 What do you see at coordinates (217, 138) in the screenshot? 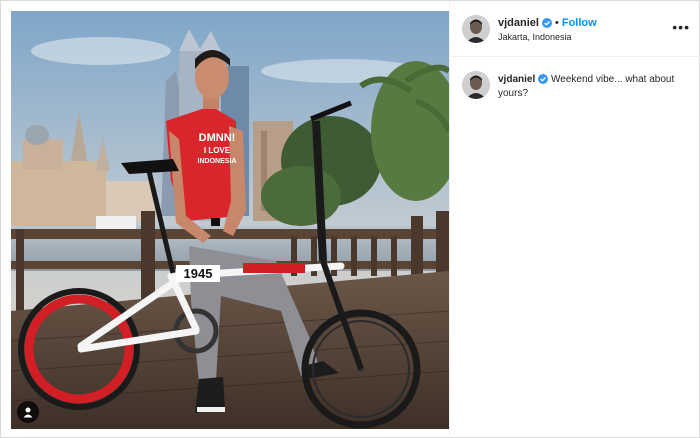
I see `shirt-text-line1: DMNN!` at bounding box center [217, 138].